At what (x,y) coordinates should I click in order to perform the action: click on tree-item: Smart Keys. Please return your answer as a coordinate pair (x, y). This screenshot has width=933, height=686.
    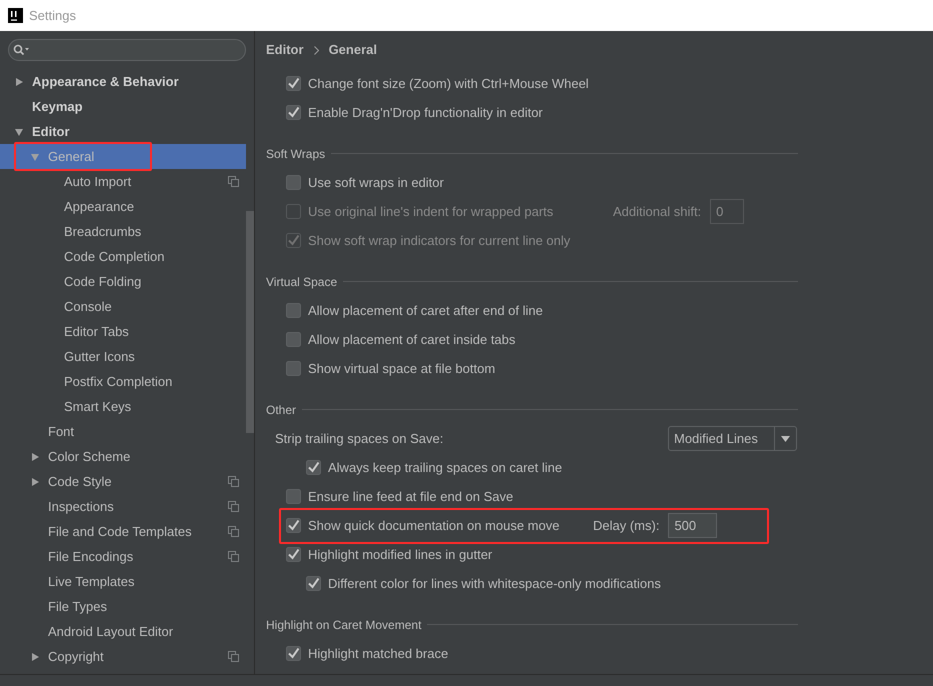
    Looking at the image, I should click on (123, 406).